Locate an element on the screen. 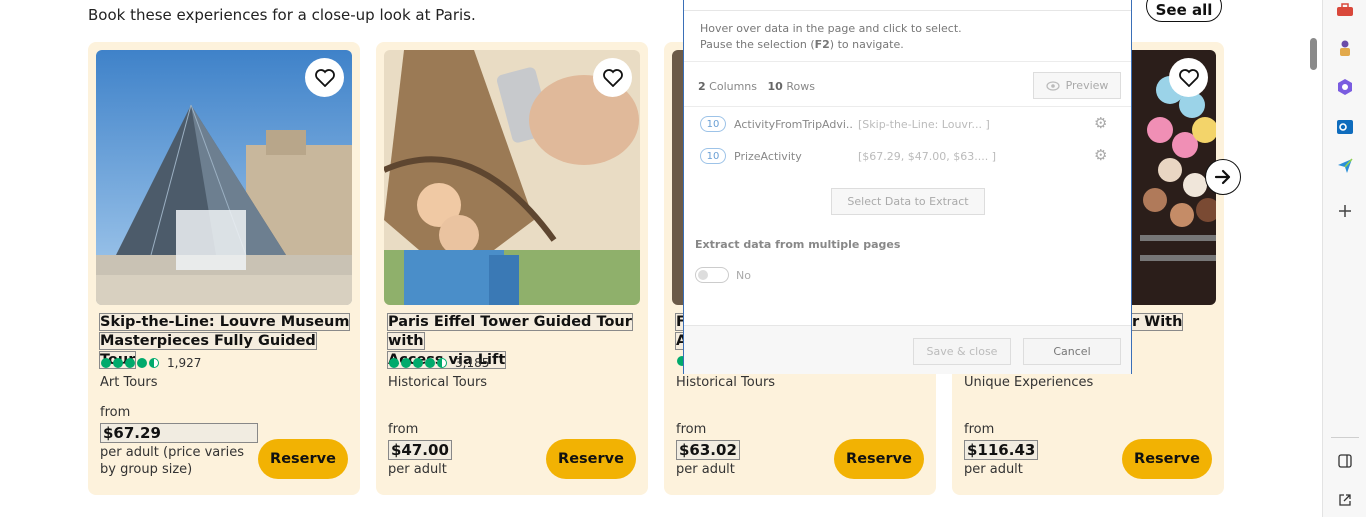  external-link-icon is located at coordinates (1345, 500).